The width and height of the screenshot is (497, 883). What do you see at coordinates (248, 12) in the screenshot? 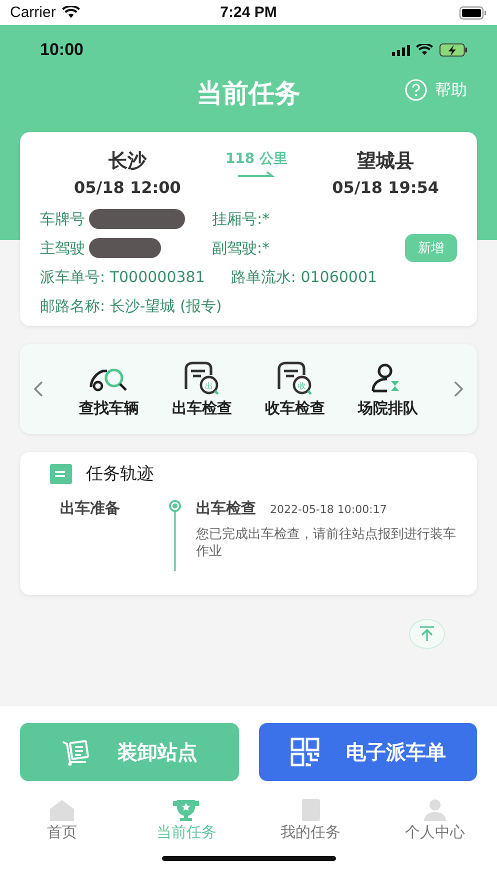
I see `status-time: 7:24 PM` at bounding box center [248, 12].